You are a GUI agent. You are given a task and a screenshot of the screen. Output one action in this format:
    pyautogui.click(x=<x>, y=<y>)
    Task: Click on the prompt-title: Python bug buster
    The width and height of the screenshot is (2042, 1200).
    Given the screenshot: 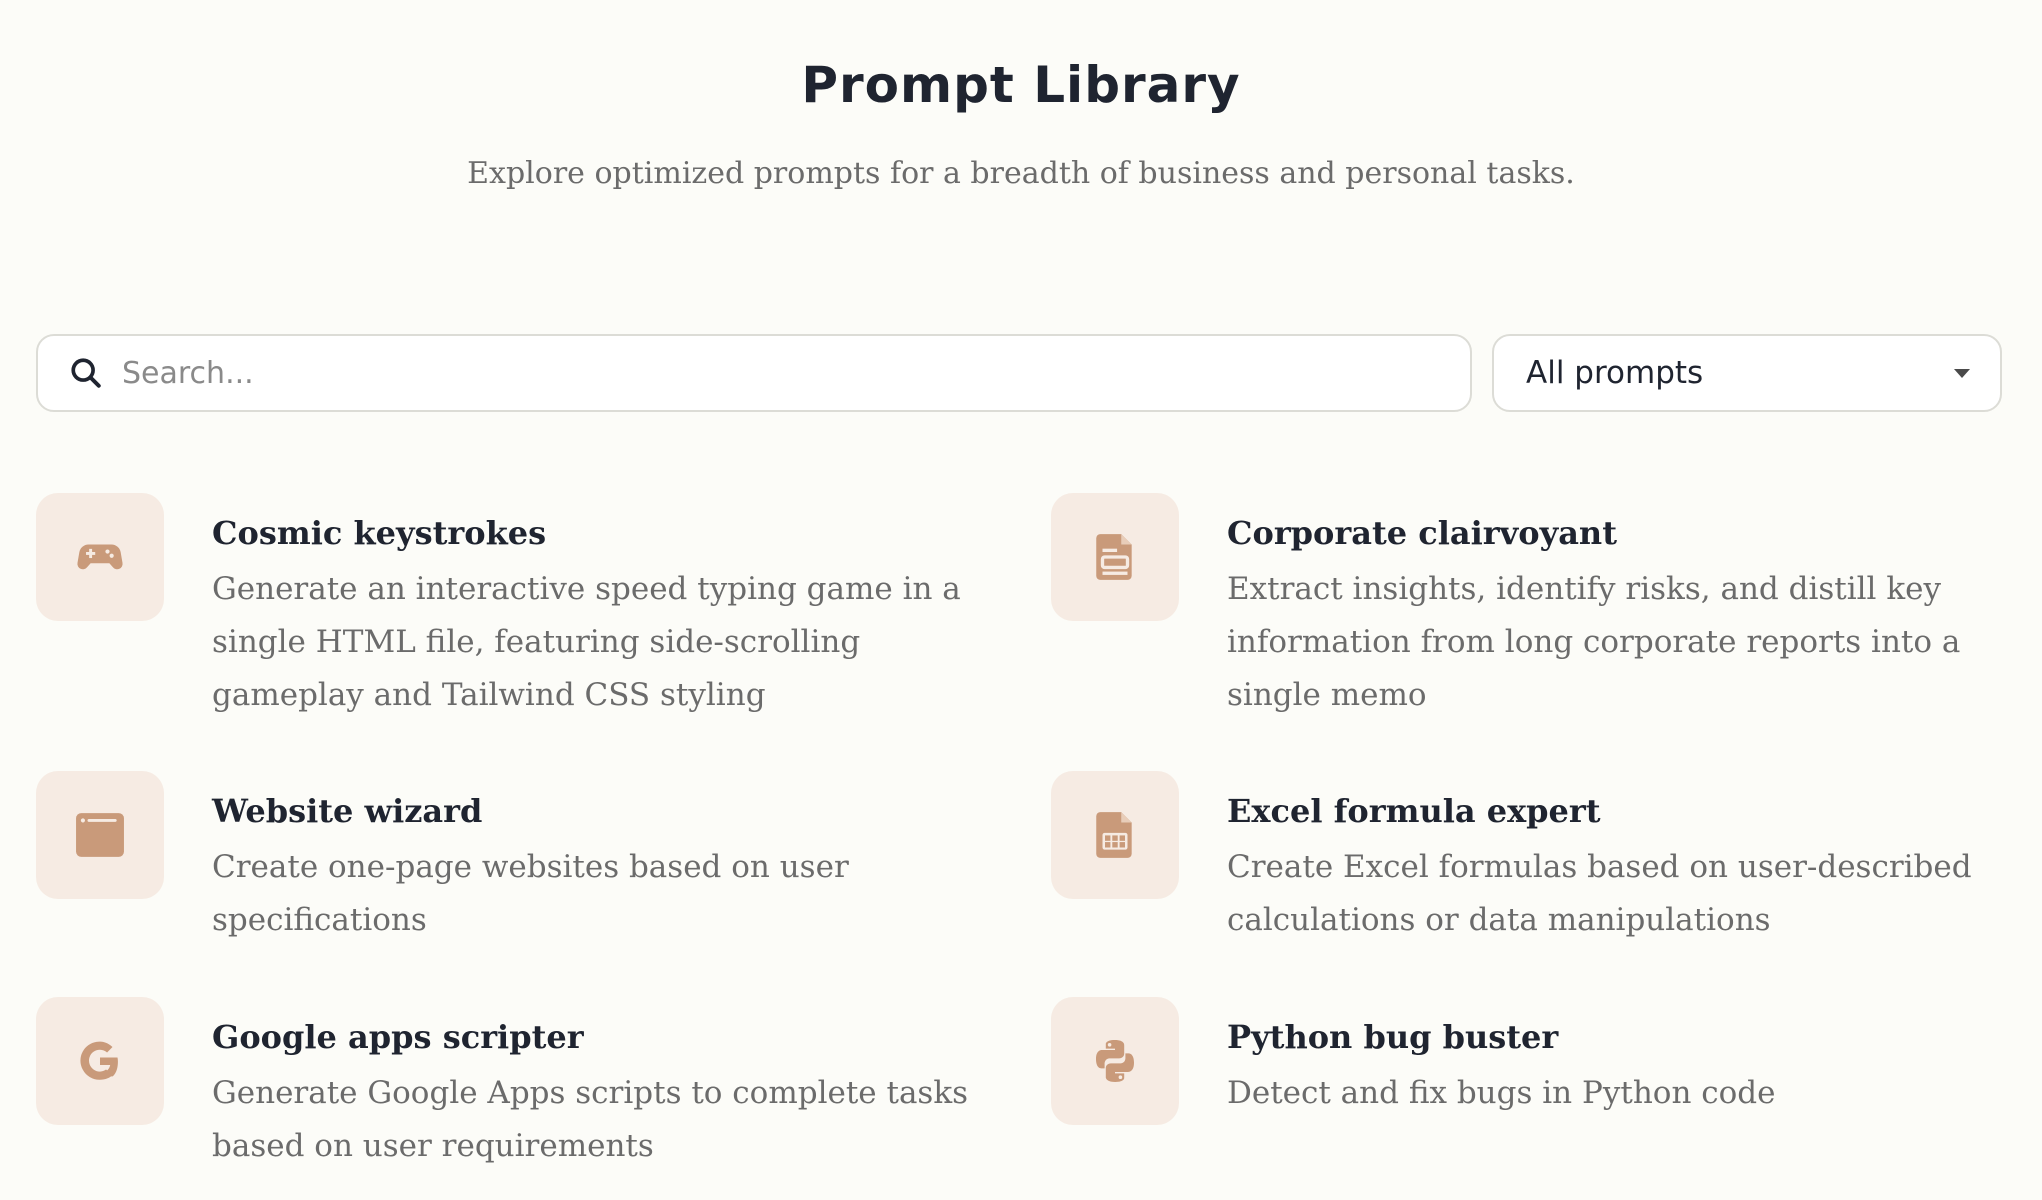 What is the action you would take?
    pyautogui.click(x=1393, y=1037)
    